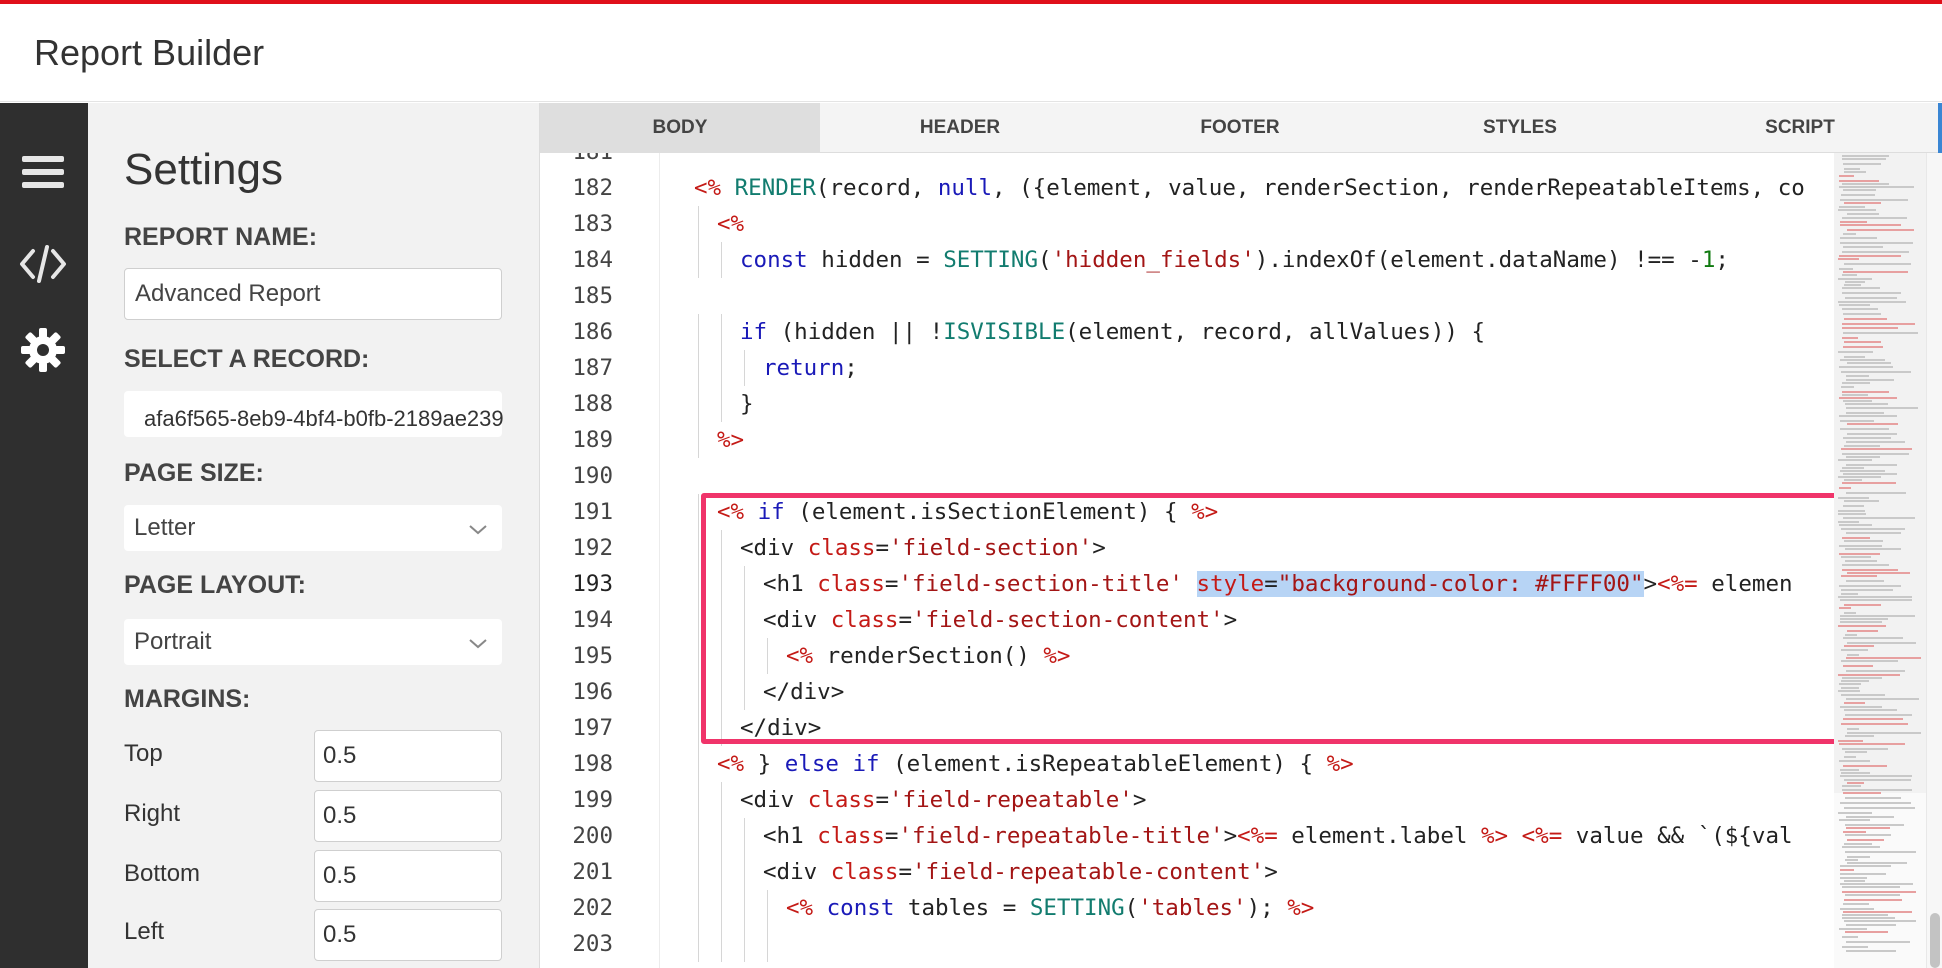  I want to click on gear-icon, so click(43, 350).